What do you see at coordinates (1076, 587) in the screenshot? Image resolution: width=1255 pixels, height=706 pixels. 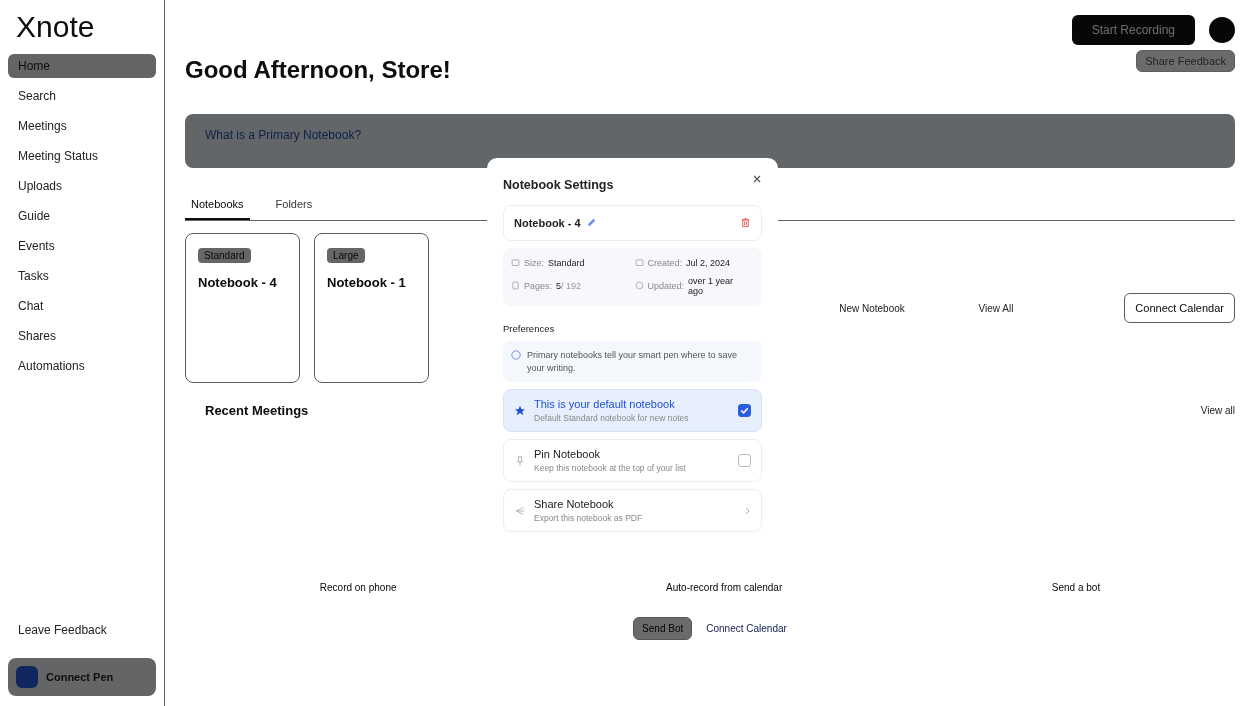 I see `recording-option: Send a bot` at bounding box center [1076, 587].